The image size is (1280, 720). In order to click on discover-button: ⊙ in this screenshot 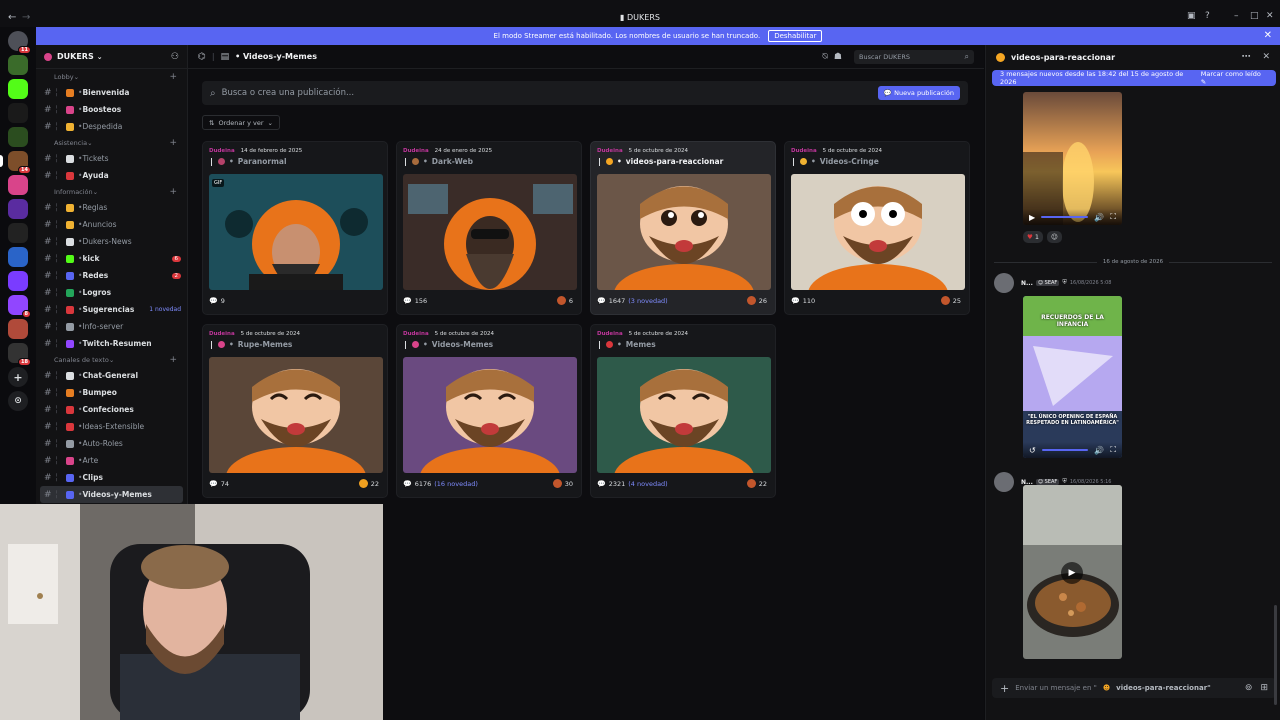, I will do `click(18, 401)`.